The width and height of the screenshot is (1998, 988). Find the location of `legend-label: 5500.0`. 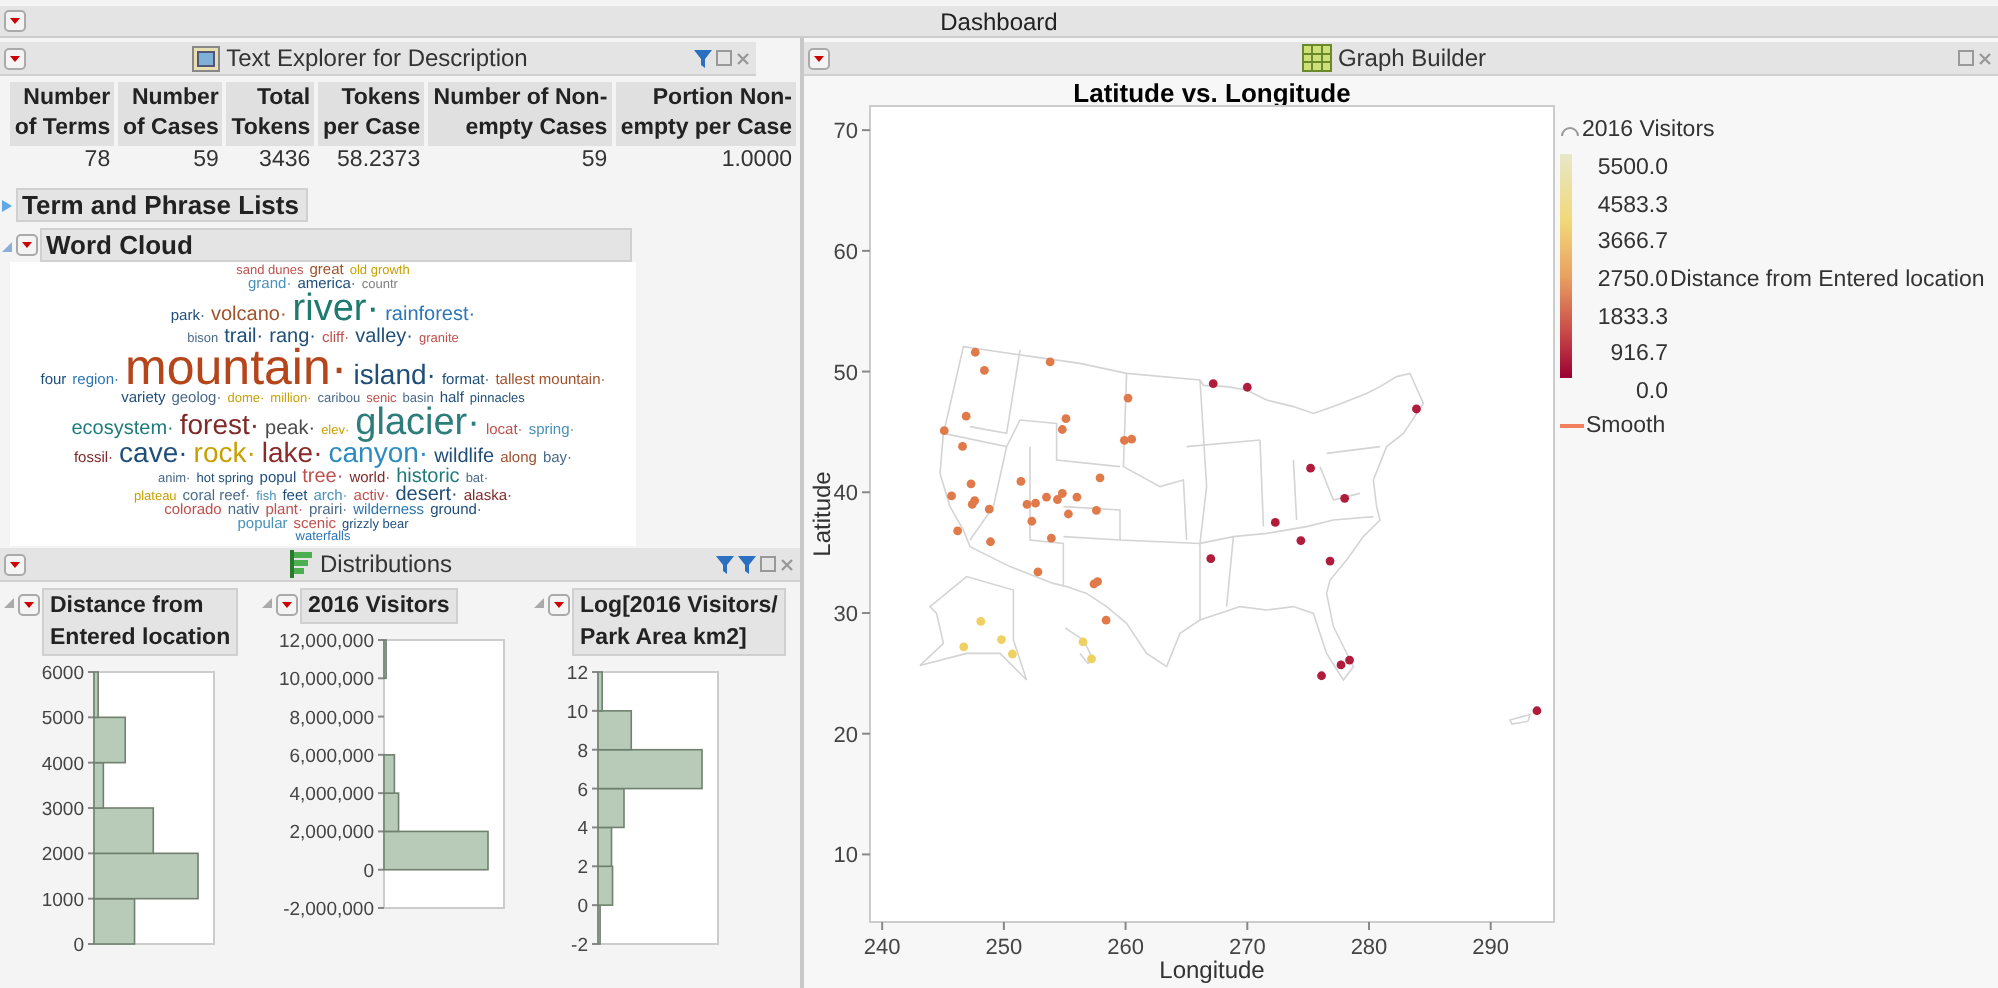

legend-label: 5500.0 is located at coordinates (1631, 168).